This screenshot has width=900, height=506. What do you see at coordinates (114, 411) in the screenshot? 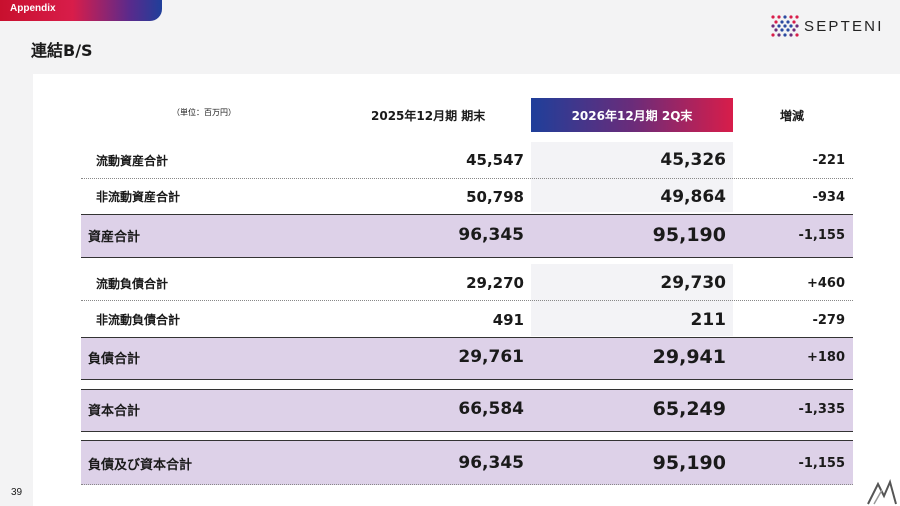
I see `row-label: 資本合計` at bounding box center [114, 411].